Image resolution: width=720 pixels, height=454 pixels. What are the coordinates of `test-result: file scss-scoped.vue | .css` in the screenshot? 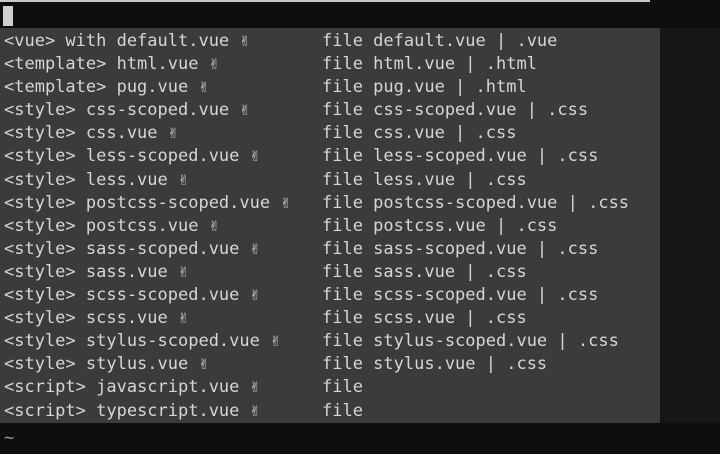 It's located at (460, 295).